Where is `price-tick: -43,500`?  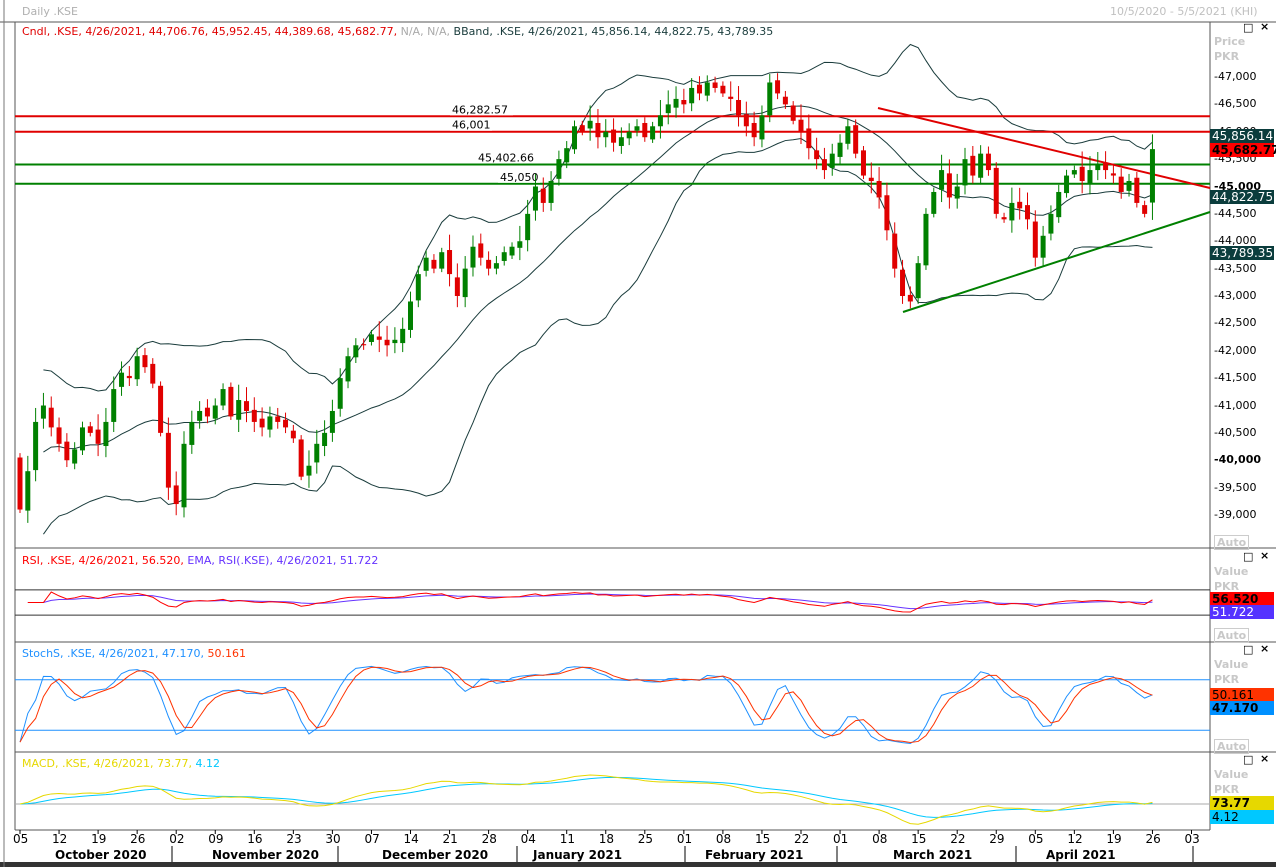
price-tick: -43,500 is located at coordinates (1235, 268).